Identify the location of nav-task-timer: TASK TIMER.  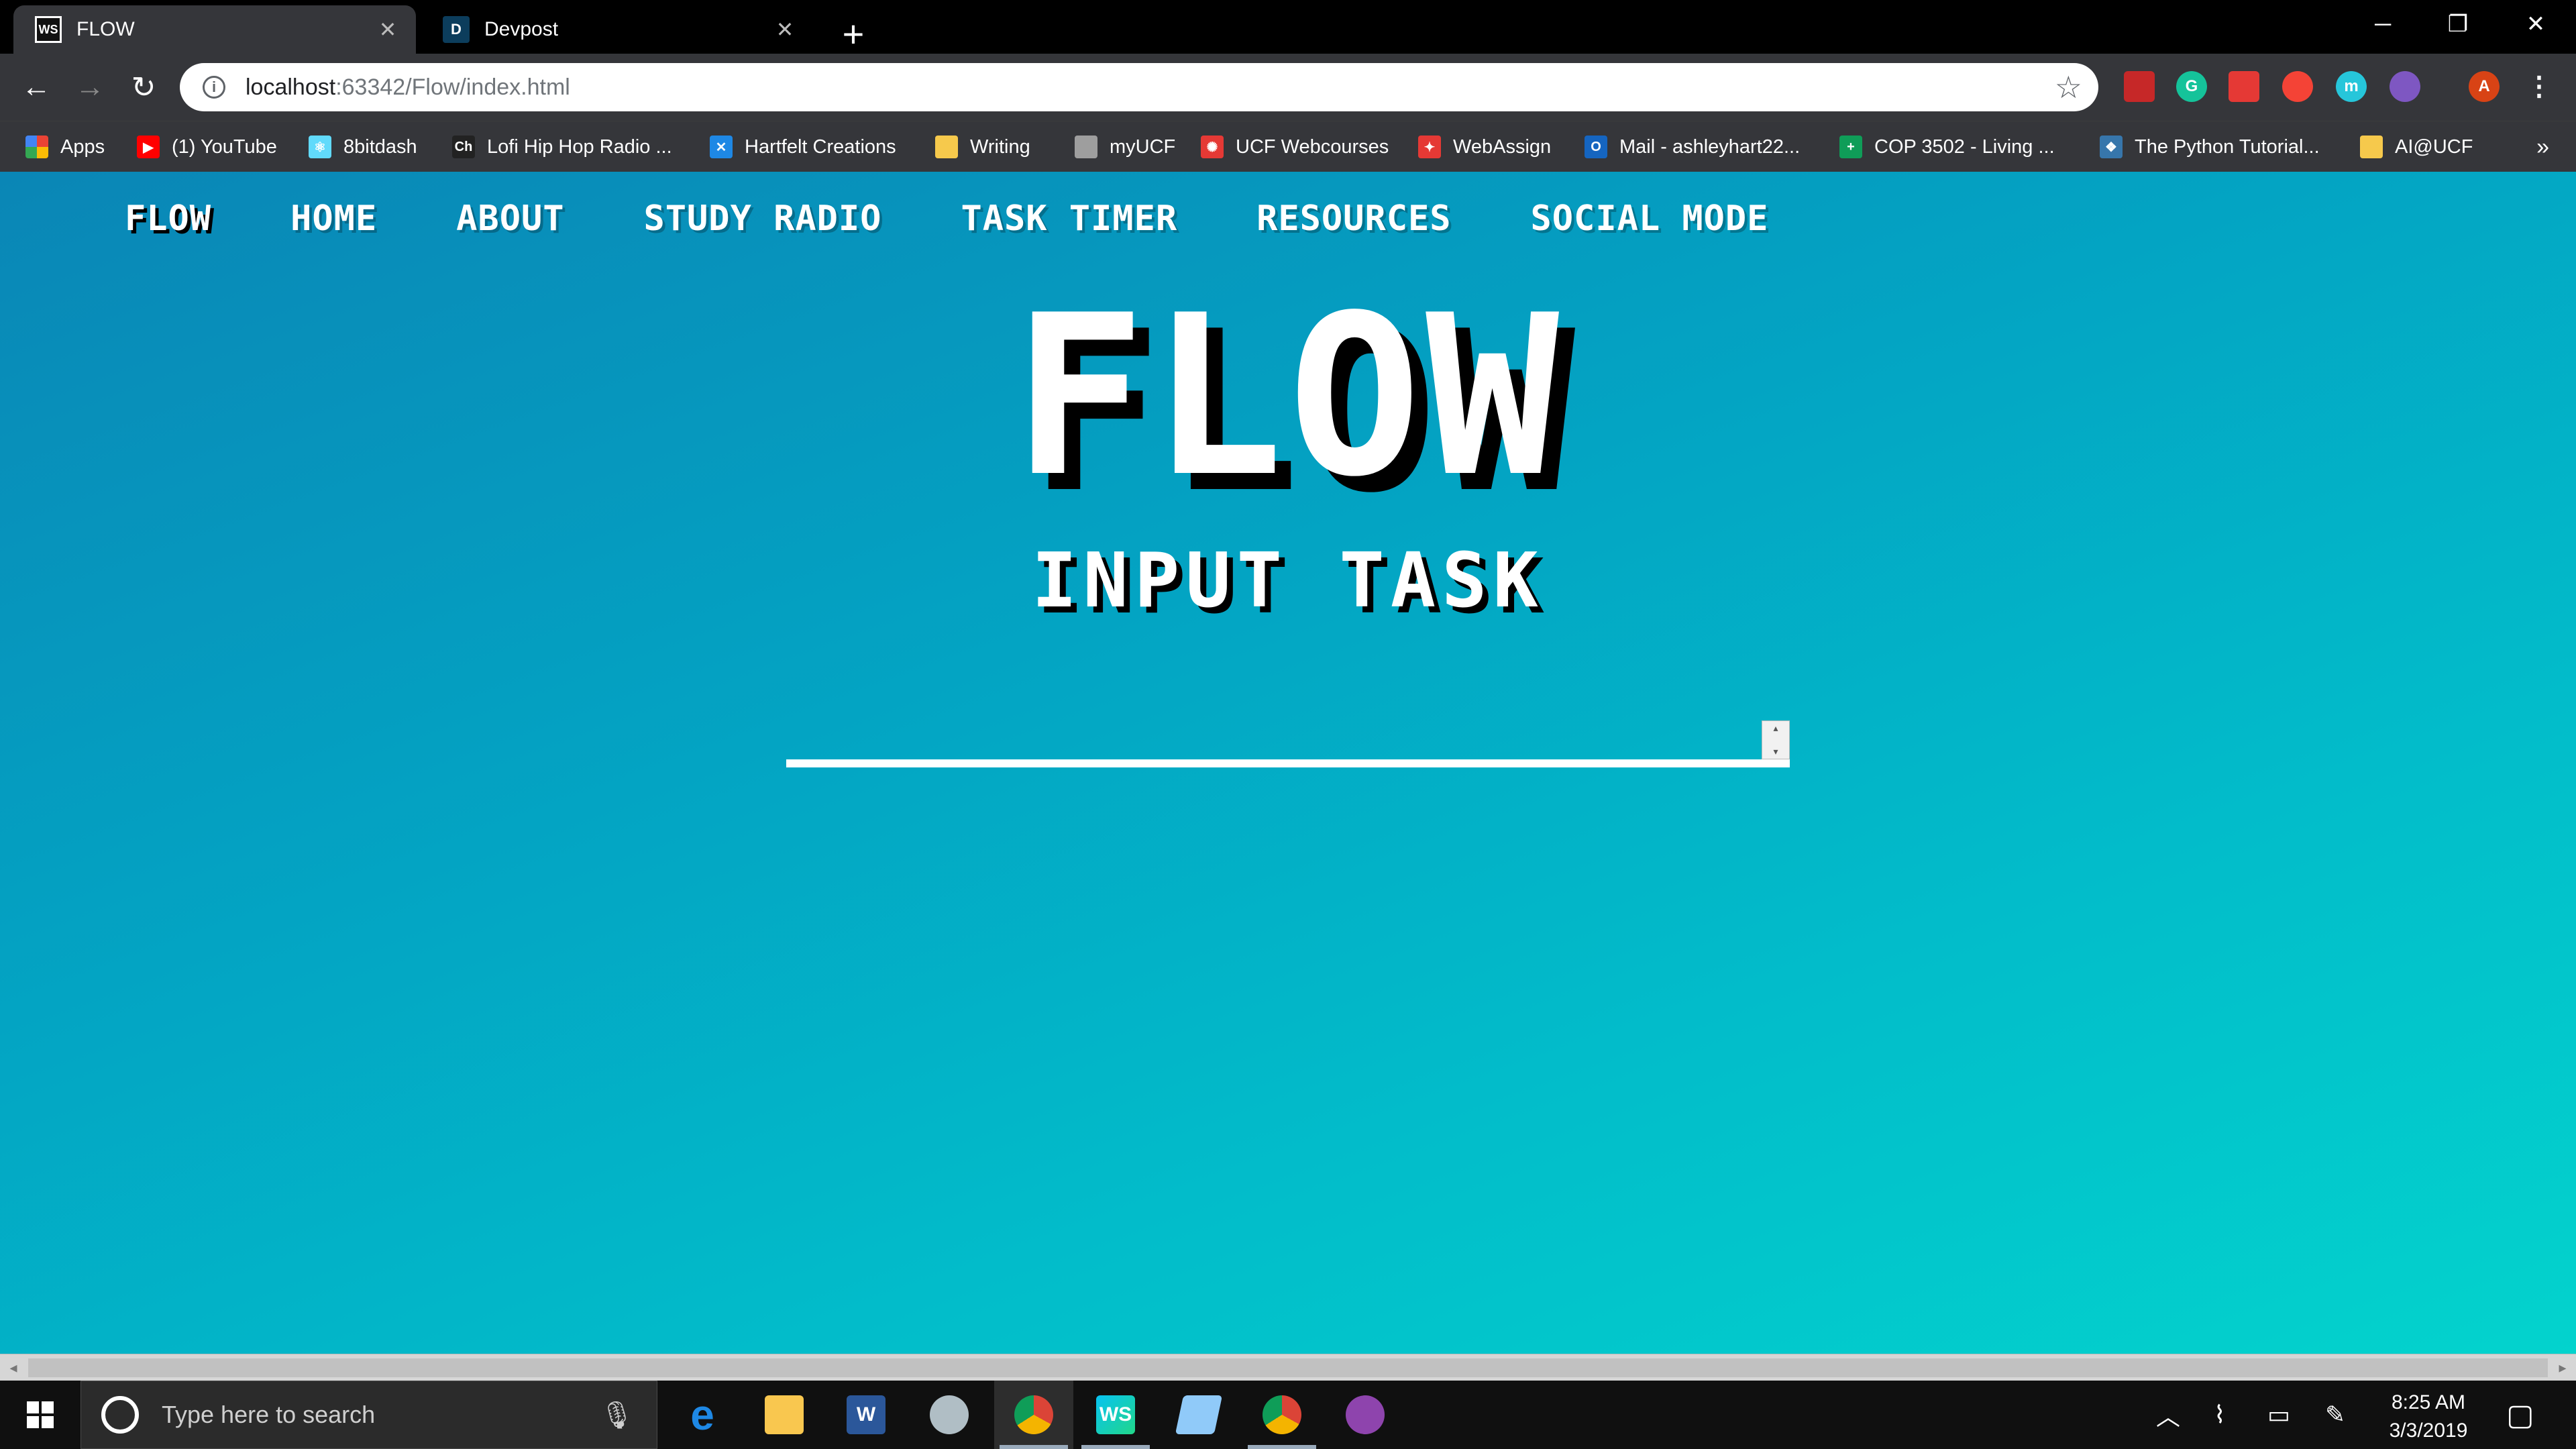
(1069, 219).